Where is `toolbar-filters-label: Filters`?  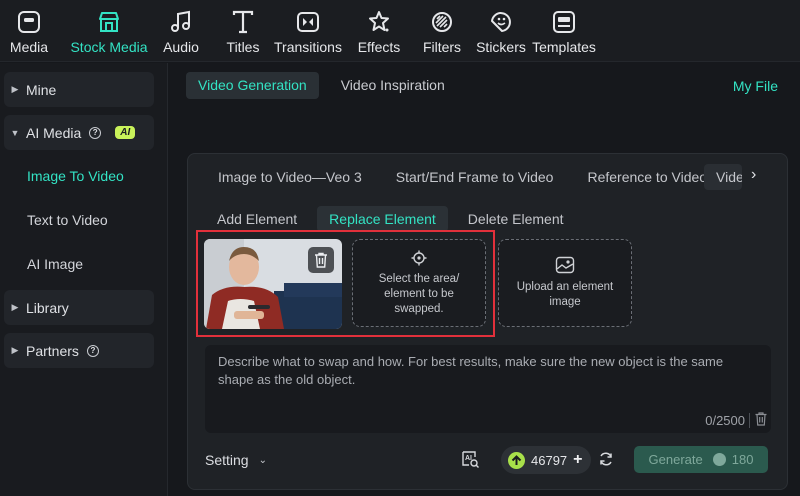 toolbar-filters-label: Filters is located at coordinates (442, 47).